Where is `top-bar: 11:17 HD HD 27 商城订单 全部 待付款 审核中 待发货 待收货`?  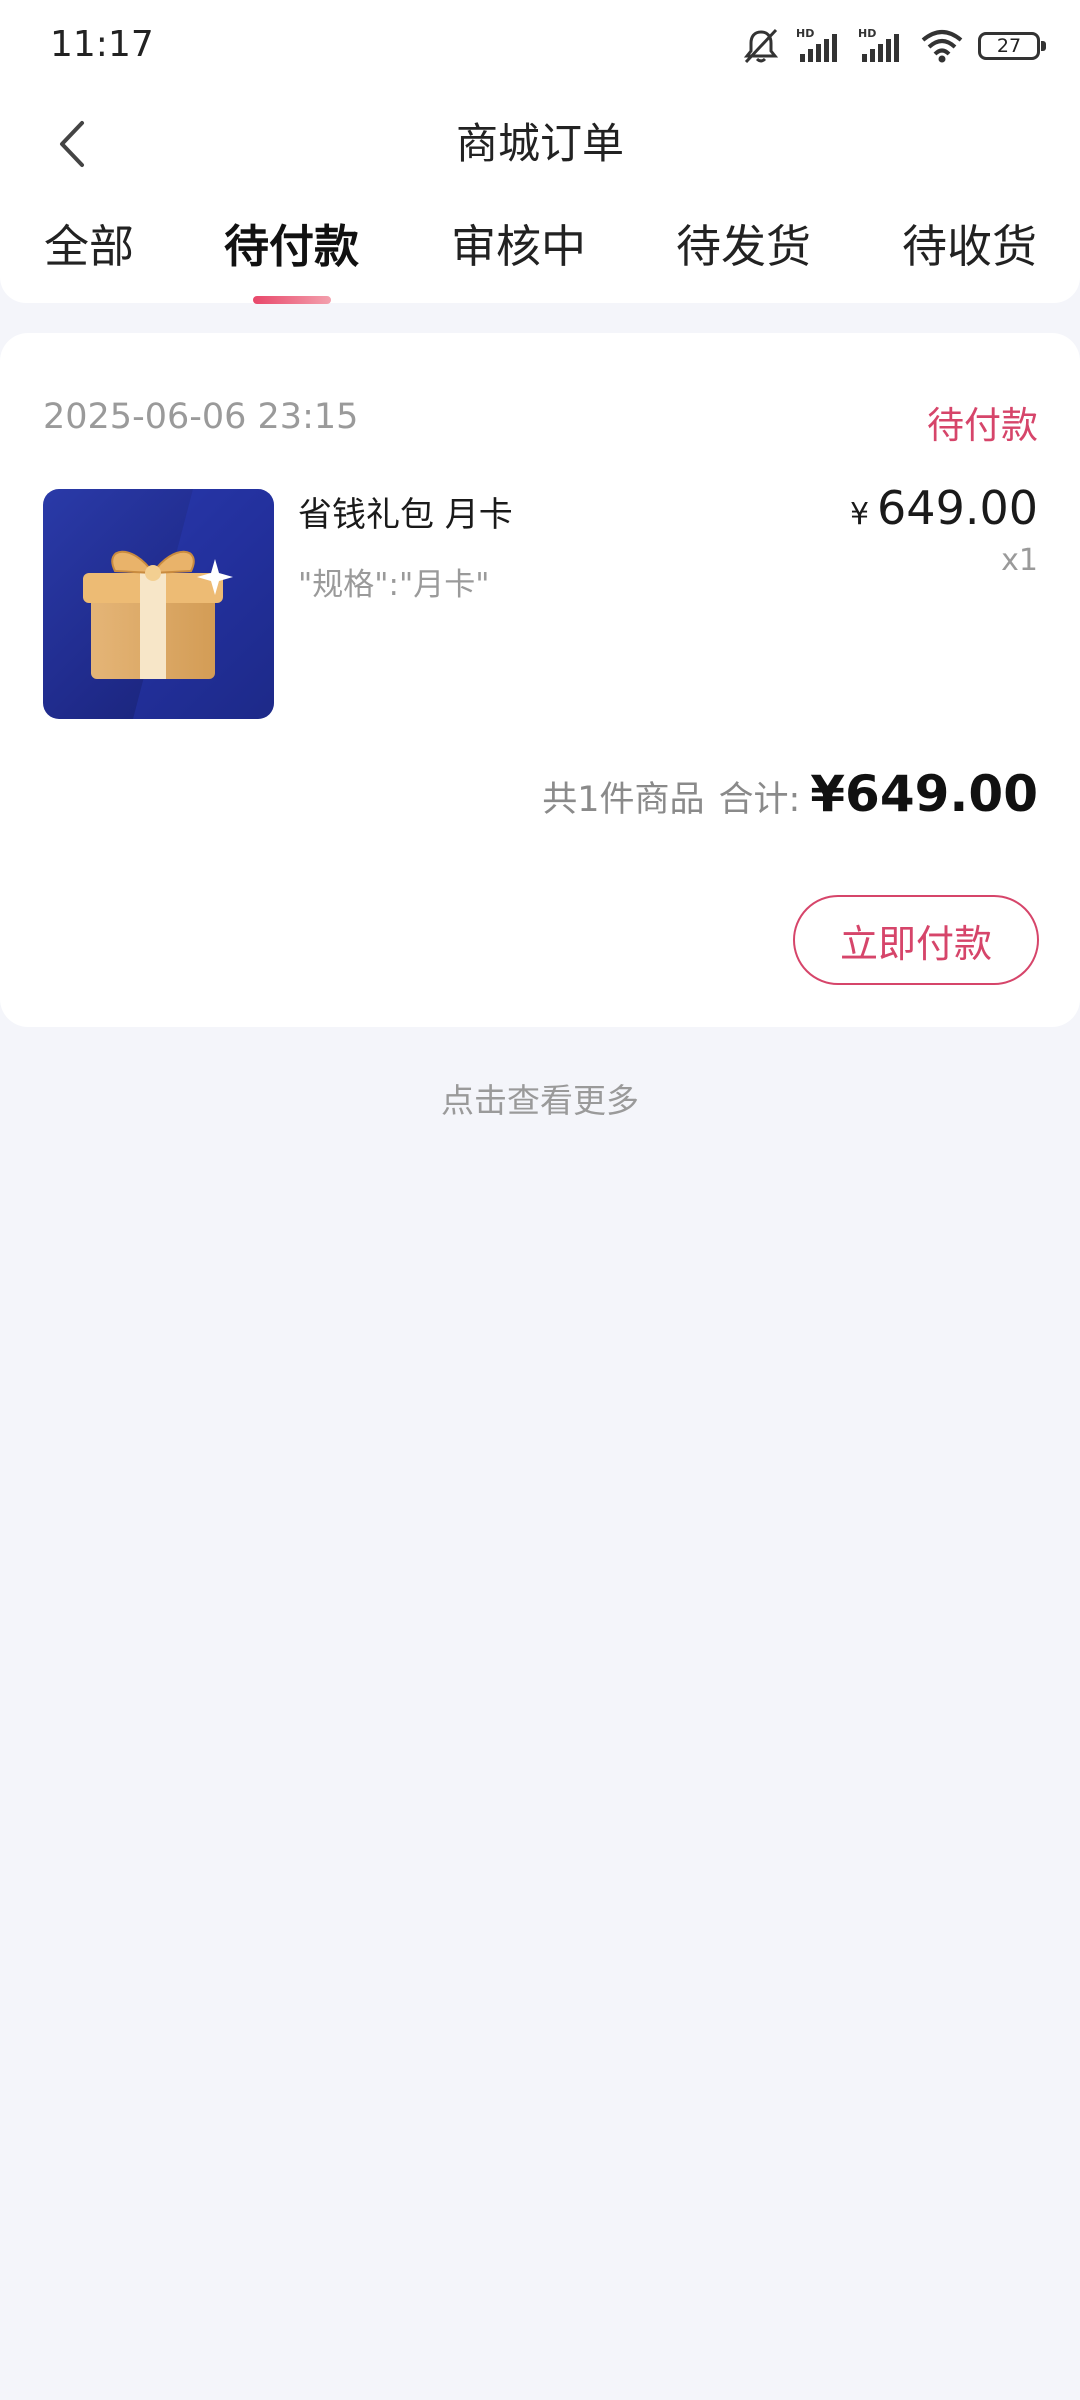
top-bar: 11:17 HD HD 27 商城订单 全部 待付款 审核中 待发货 待收货 is located at coordinates (540, 151).